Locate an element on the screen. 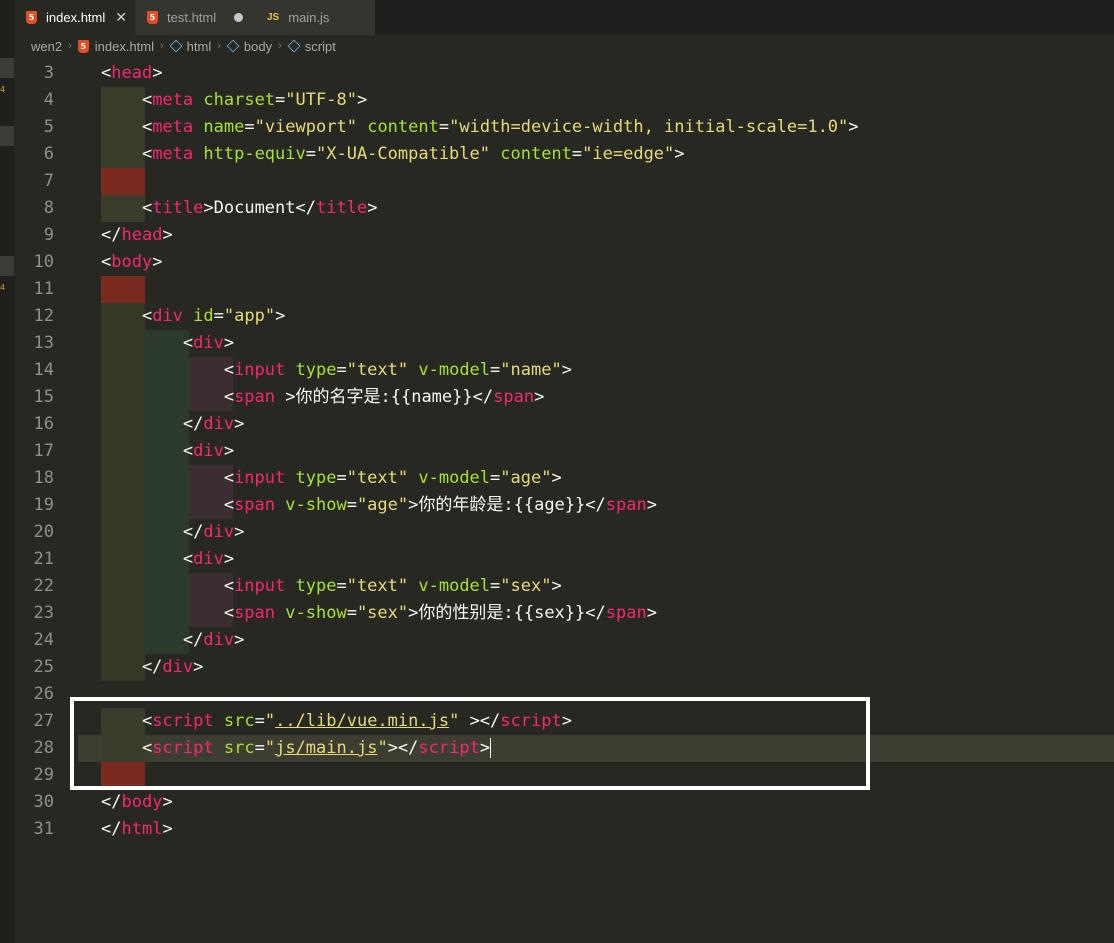 Image resolution: width=1114 pixels, height=943 pixels. title-text: Document is located at coordinates (254, 208).